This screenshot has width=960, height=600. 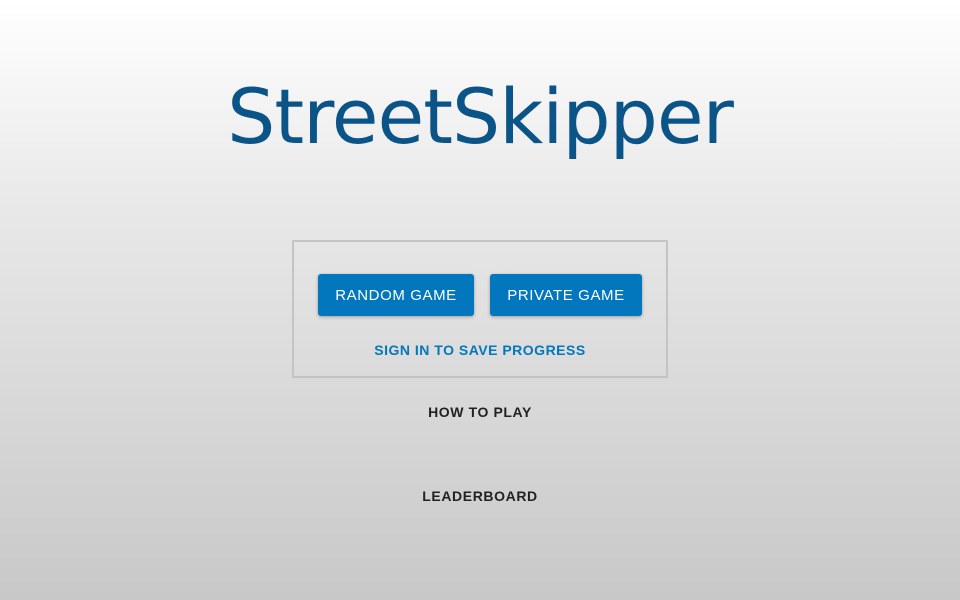 What do you see at coordinates (566, 295) in the screenshot?
I see `private-game-button: PRIVATE GAME` at bounding box center [566, 295].